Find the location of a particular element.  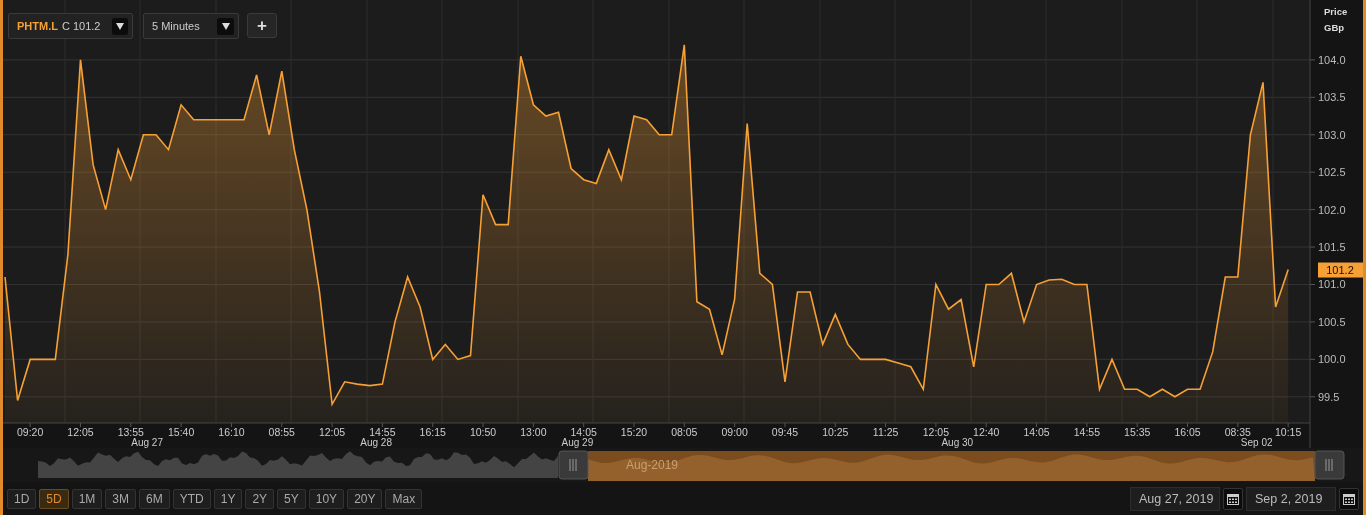

range-label: Aug-2019 is located at coordinates (652, 465).